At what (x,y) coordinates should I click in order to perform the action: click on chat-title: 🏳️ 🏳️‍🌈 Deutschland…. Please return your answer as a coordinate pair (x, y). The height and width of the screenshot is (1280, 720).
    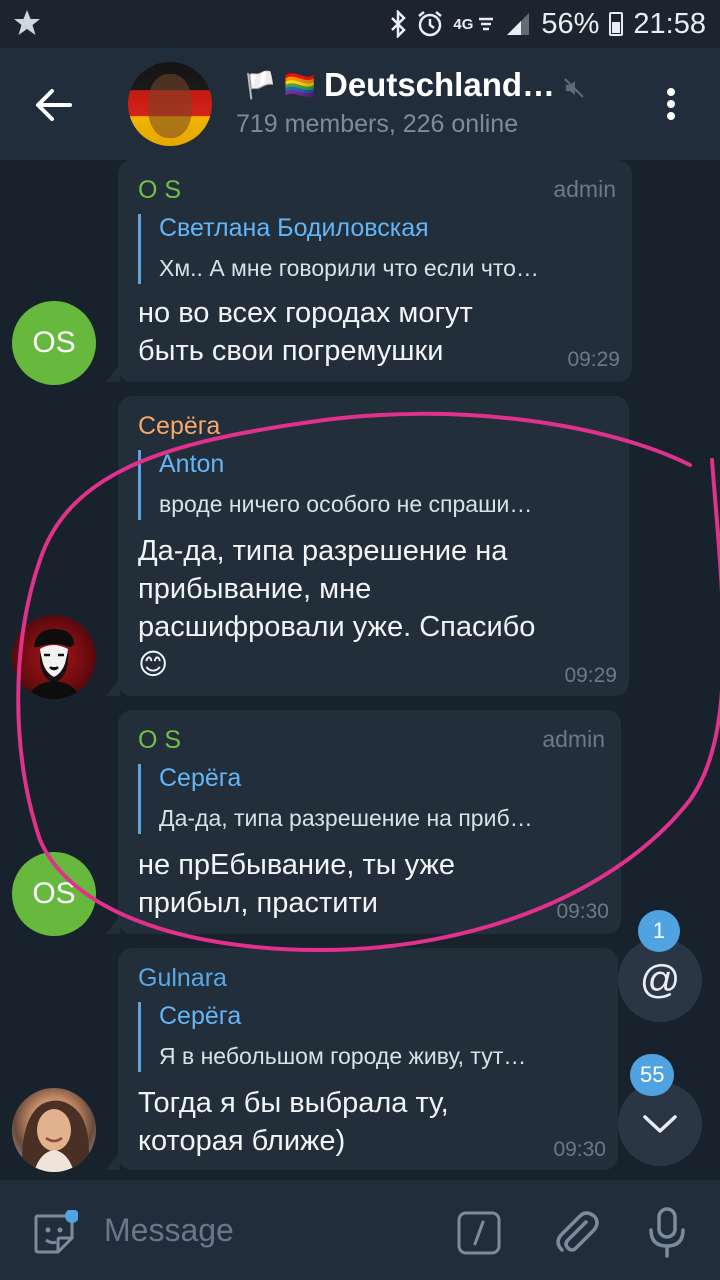
    Looking at the image, I should click on (399, 85).